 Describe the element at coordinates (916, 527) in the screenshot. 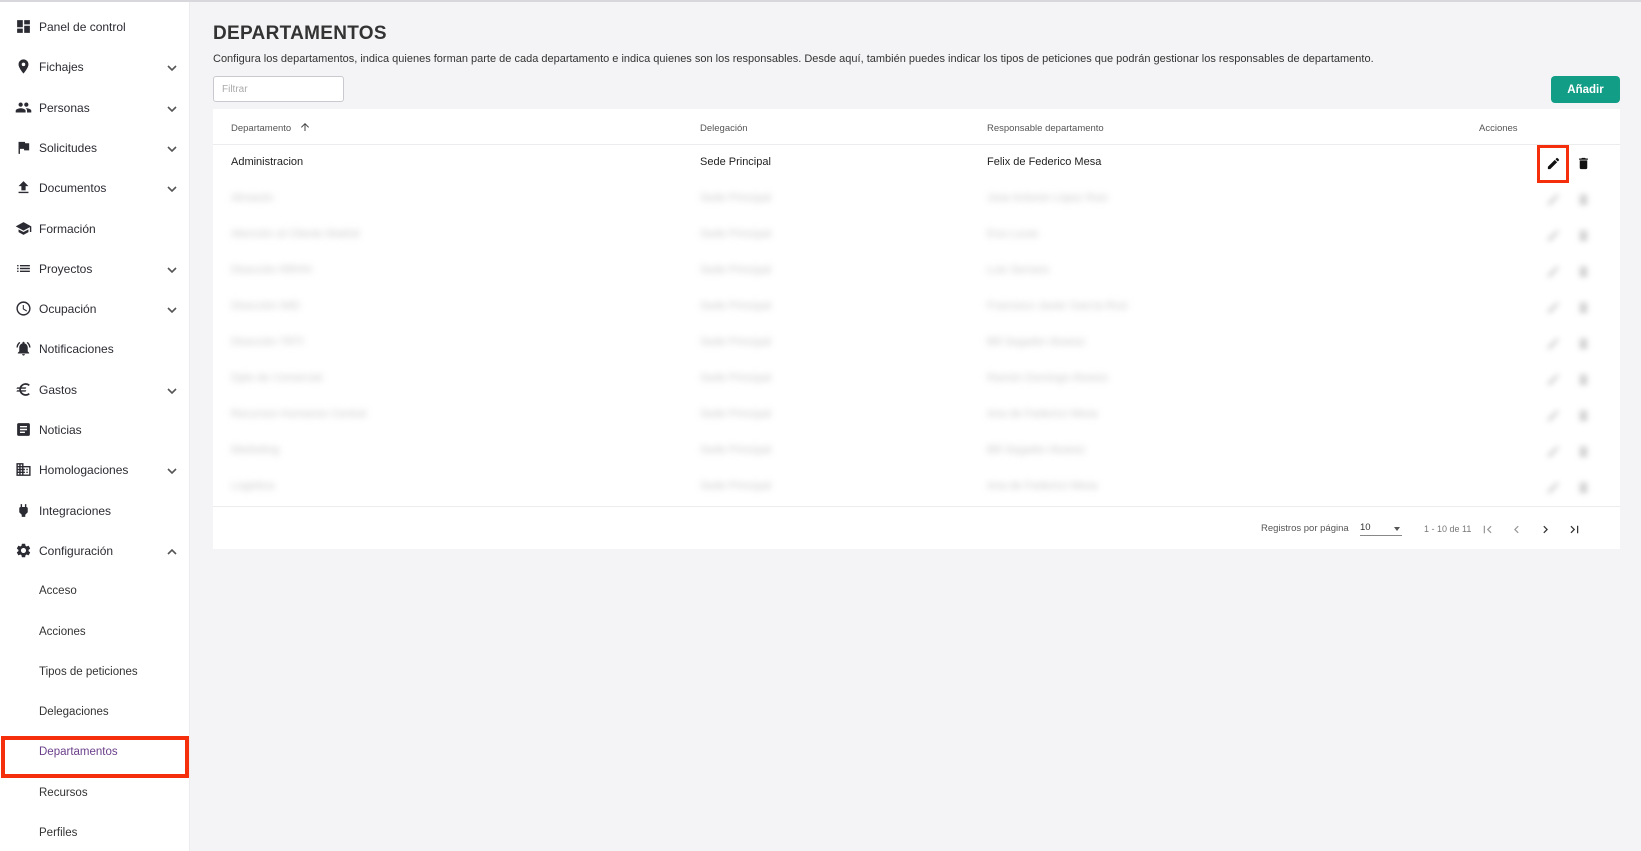

I see `table-pagination: Registros por página 10 1 - 10 de 11` at that location.